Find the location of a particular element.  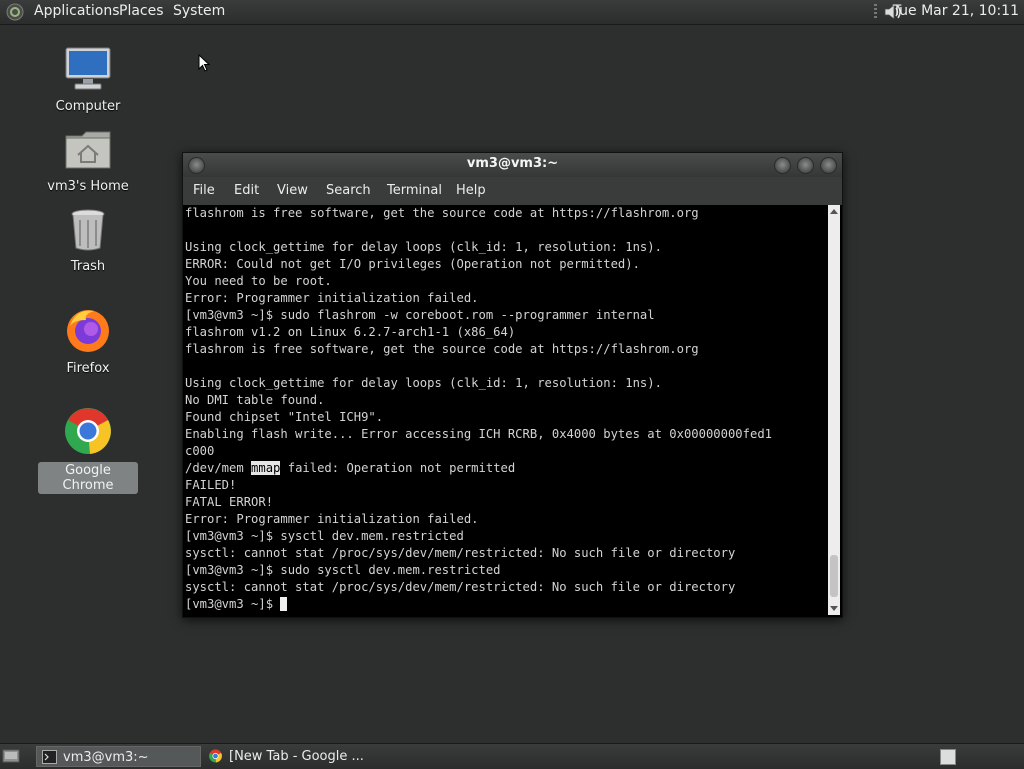

terminal-line: c000 is located at coordinates (200, 451).